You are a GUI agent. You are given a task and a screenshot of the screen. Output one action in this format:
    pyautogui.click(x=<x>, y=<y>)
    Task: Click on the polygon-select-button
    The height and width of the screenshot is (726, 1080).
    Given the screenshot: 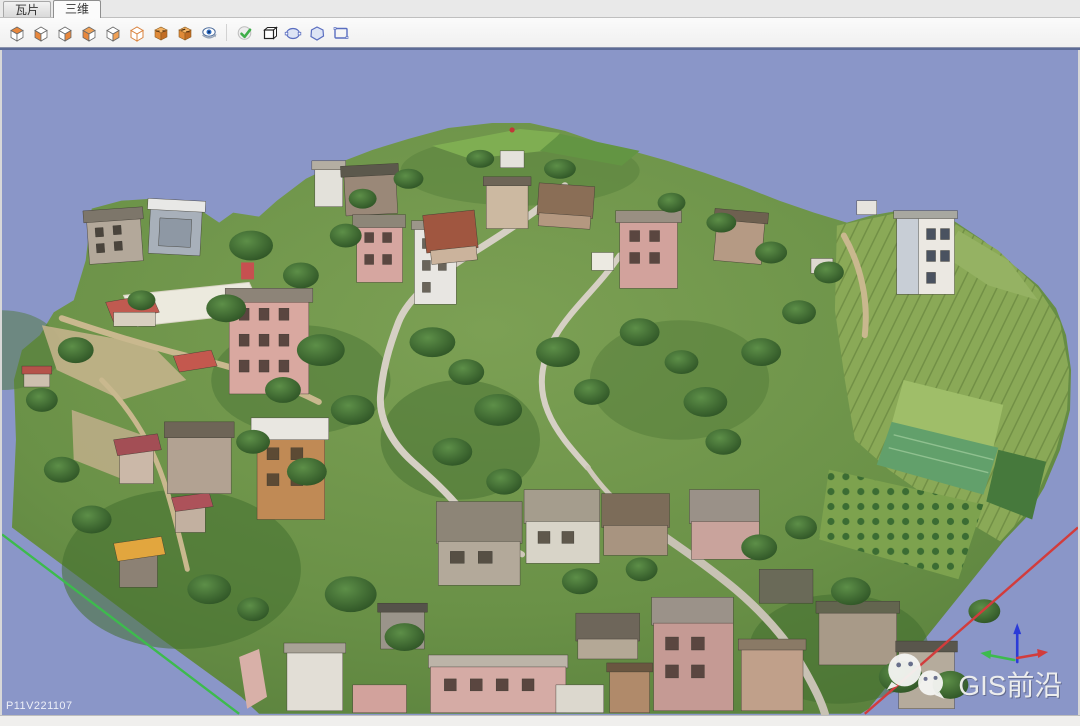 What is the action you would take?
    pyautogui.click(x=316, y=32)
    